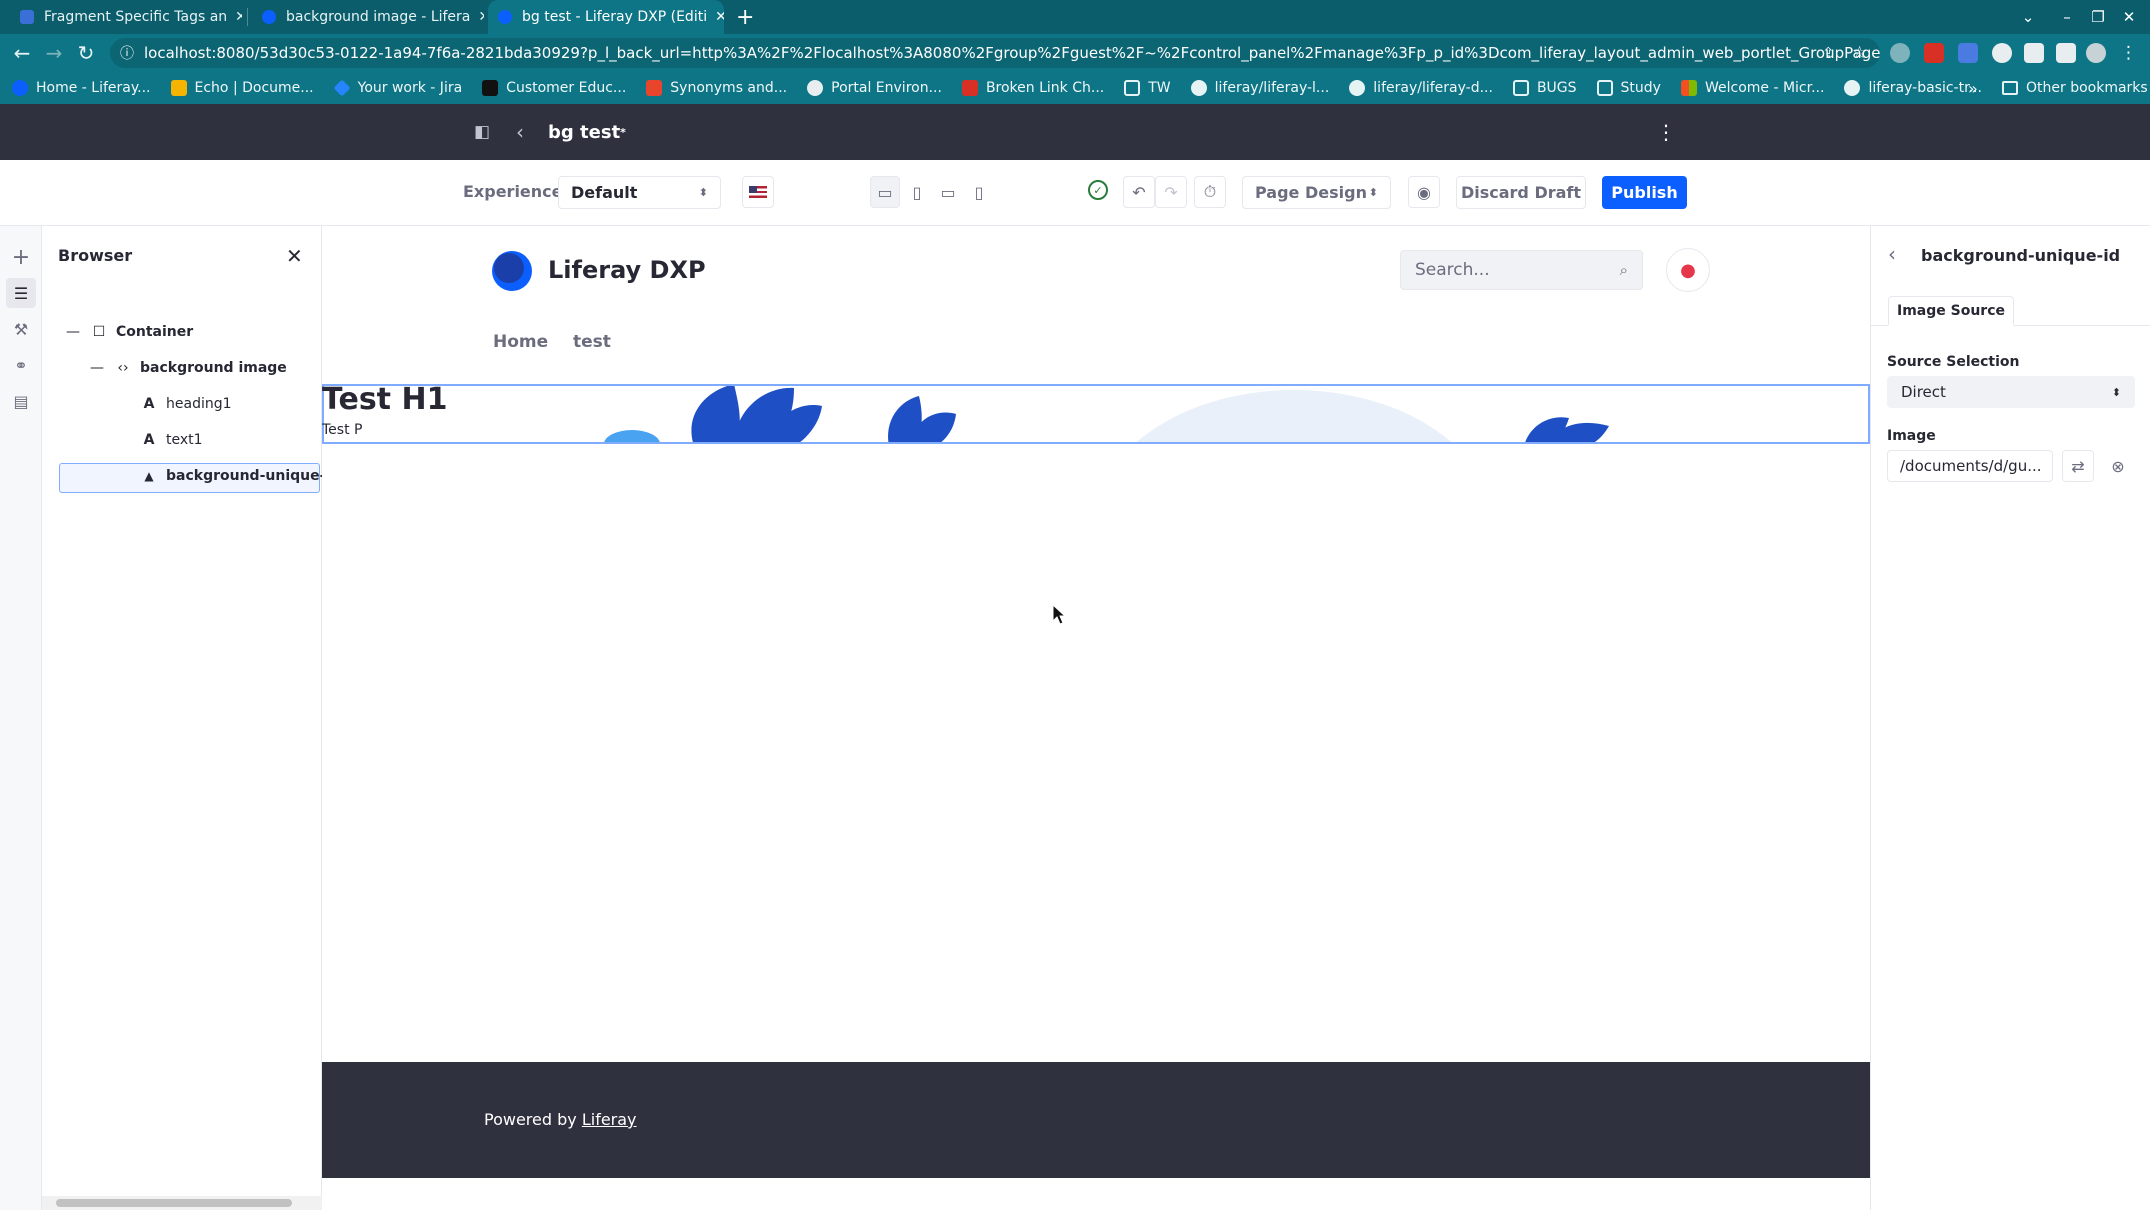  What do you see at coordinates (1828, 53) in the screenshot?
I see `share-icon: ⇪` at bounding box center [1828, 53].